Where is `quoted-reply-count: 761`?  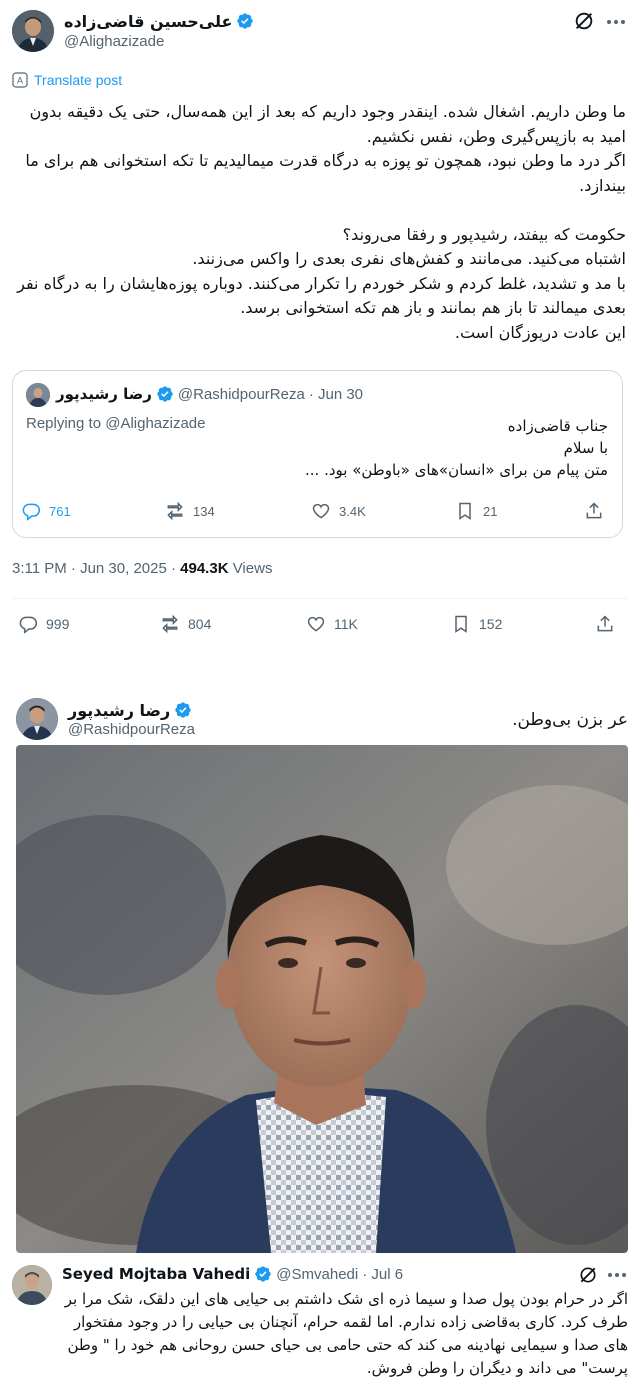
quoted-reply-count: 761 is located at coordinates (60, 511).